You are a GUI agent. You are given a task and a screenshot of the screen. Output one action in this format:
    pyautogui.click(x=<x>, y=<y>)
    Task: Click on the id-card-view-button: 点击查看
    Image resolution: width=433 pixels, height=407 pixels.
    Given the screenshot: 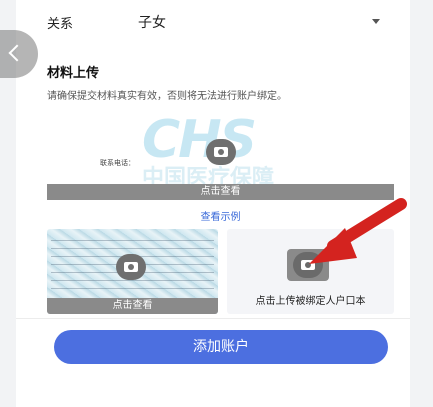 What is the action you would take?
    pyautogui.click(x=132, y=306)
    